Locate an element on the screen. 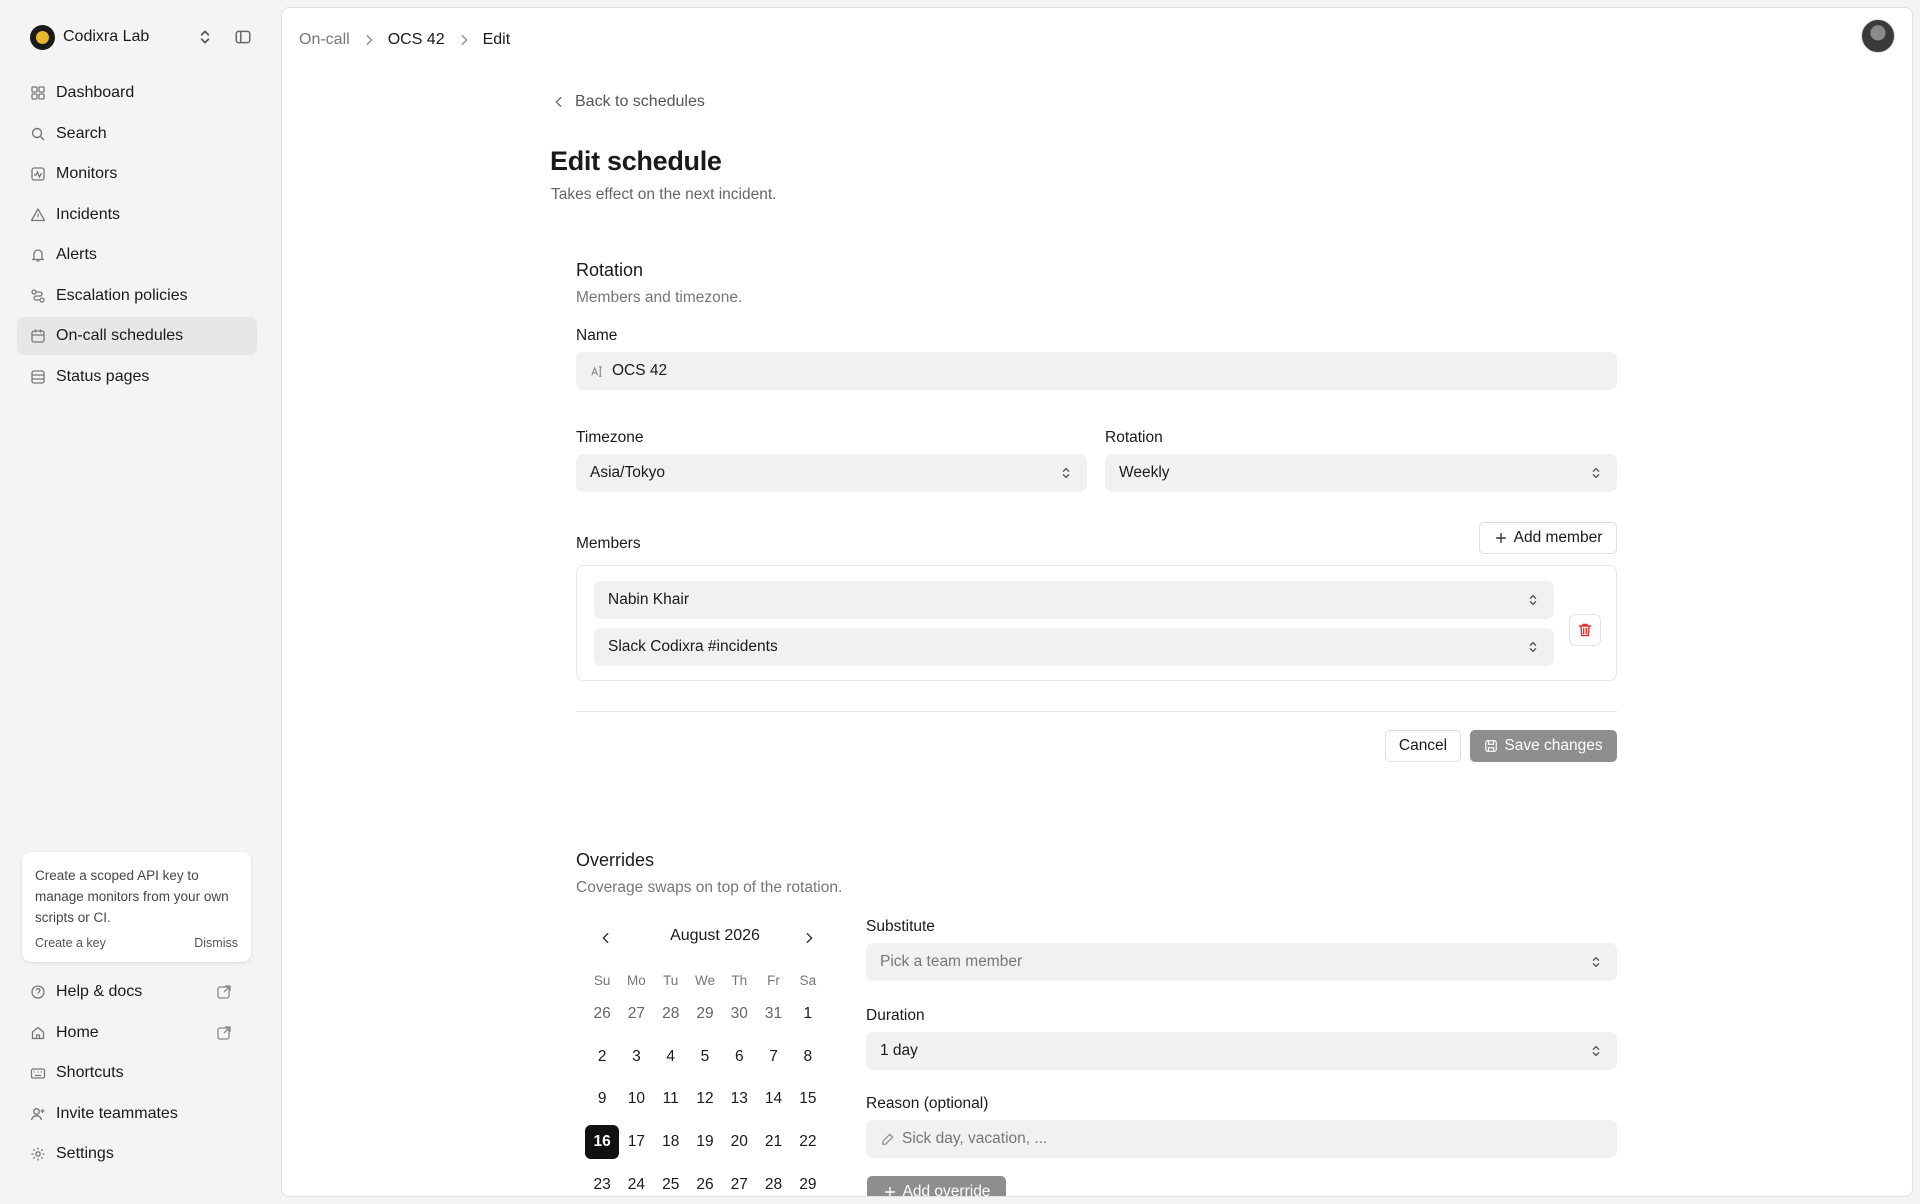 The height and width of the screenshot is (1204, 1920). nav-item-shortcuts: Shortcuts is located at coordinates (137, 1073).